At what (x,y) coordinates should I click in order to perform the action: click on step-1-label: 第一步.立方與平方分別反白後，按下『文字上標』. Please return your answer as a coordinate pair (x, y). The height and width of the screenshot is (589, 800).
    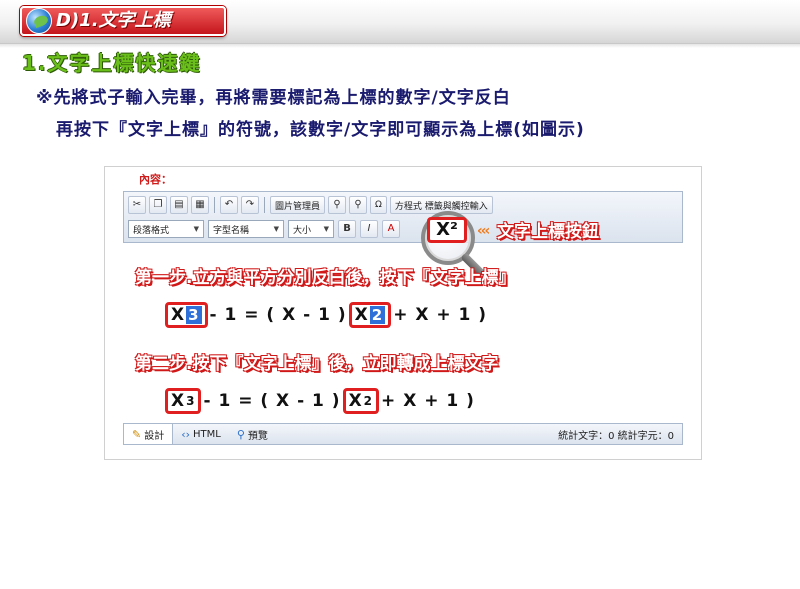
    Looking at the image, I should click on (325, 278).